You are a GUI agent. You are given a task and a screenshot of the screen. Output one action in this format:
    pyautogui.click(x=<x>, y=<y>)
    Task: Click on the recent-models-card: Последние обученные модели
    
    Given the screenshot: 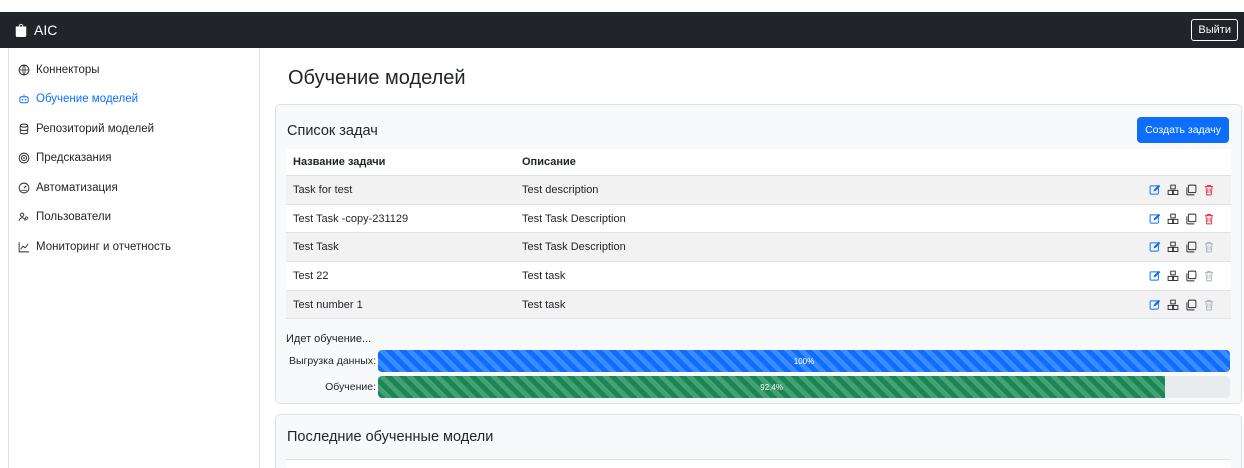 What is the action you would take?
    pyautogui.click(x=758, y=441)
    